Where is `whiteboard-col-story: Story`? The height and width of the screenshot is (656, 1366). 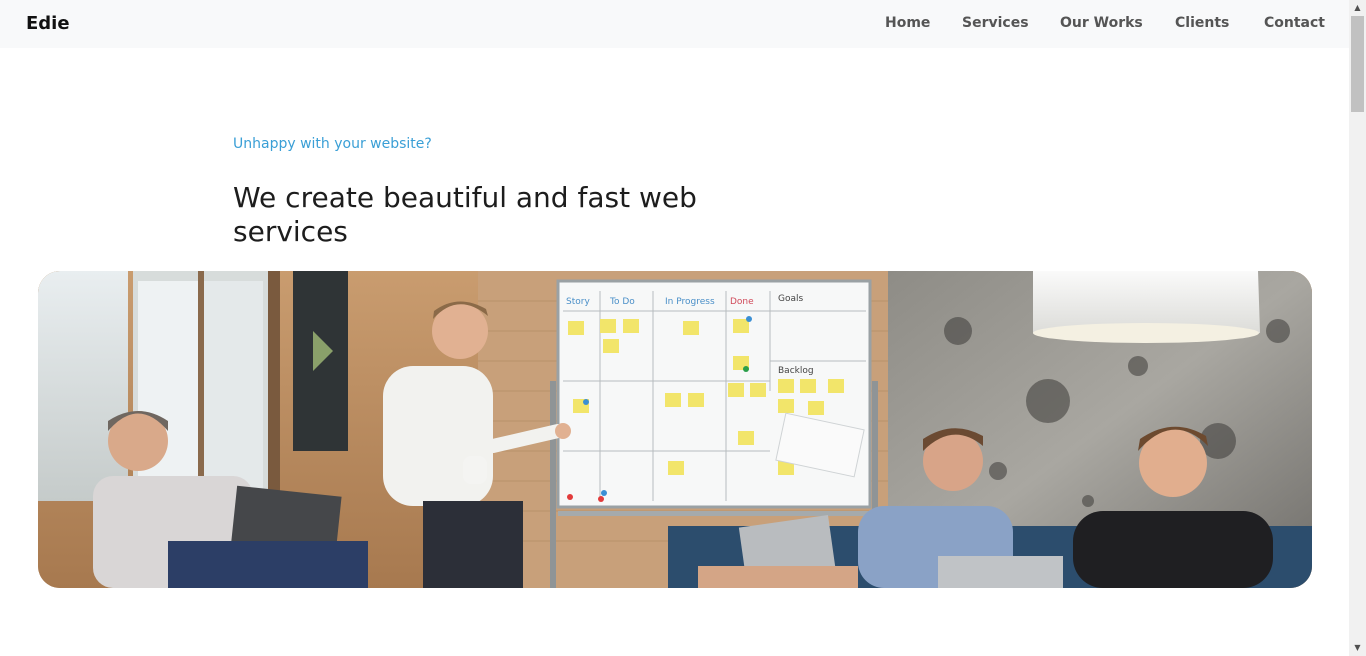
whiteboard-col-story: Story is located at coordinates (578, 302).